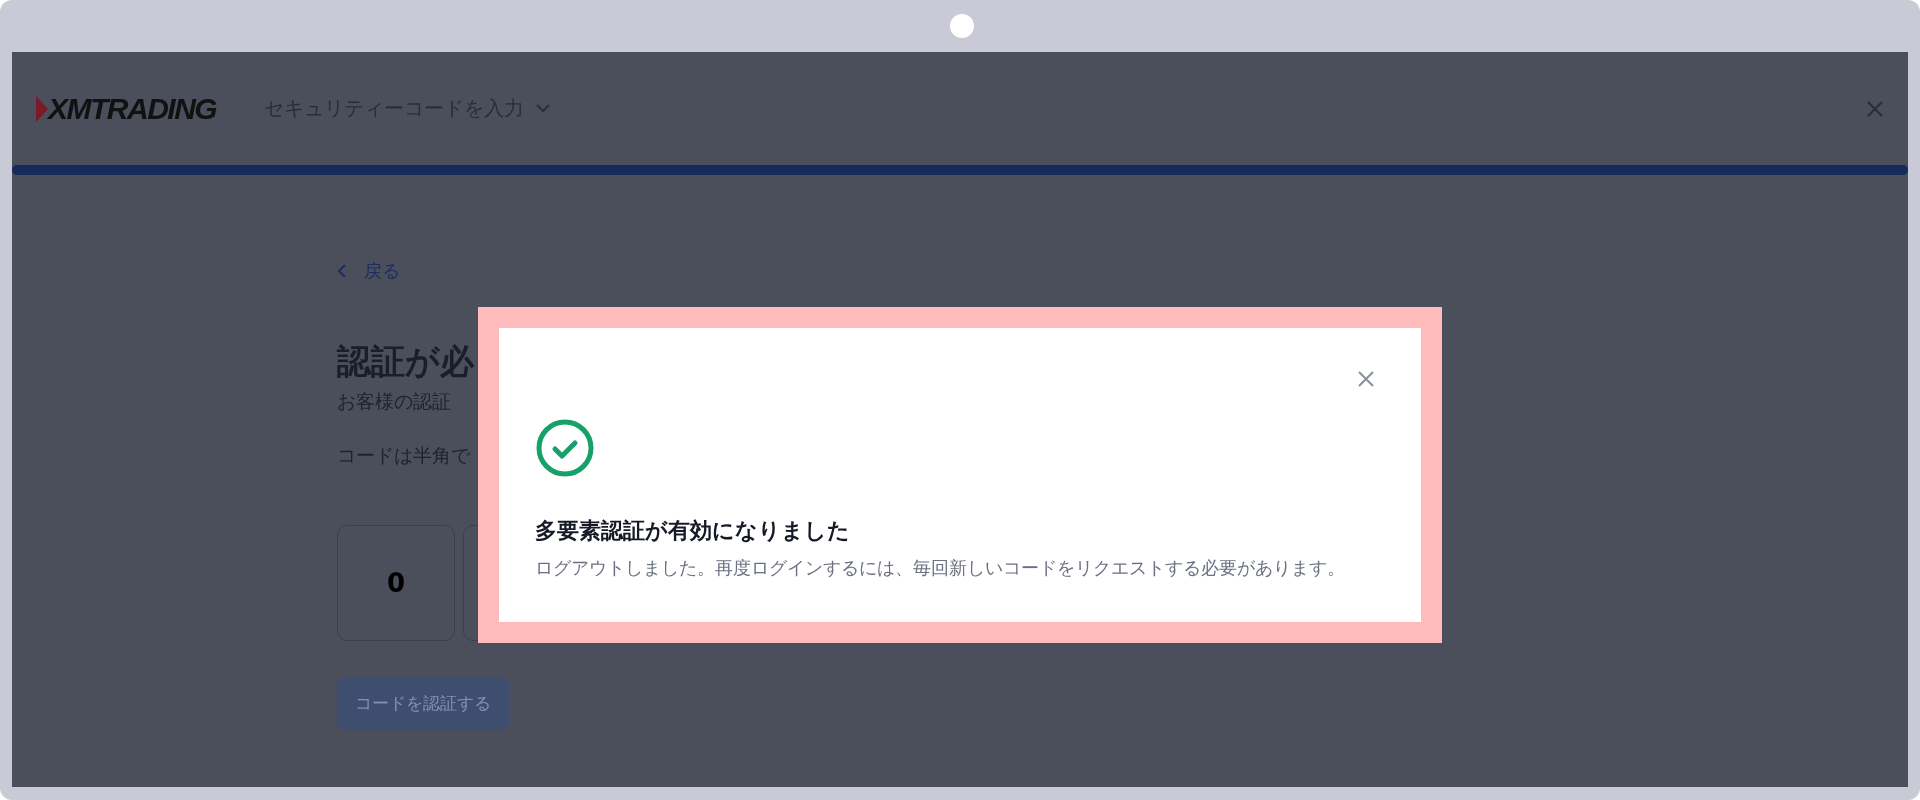 The width and height of the screenshot is (1920, 800). I want to click on chevron-down-icon, so click(543, 108).